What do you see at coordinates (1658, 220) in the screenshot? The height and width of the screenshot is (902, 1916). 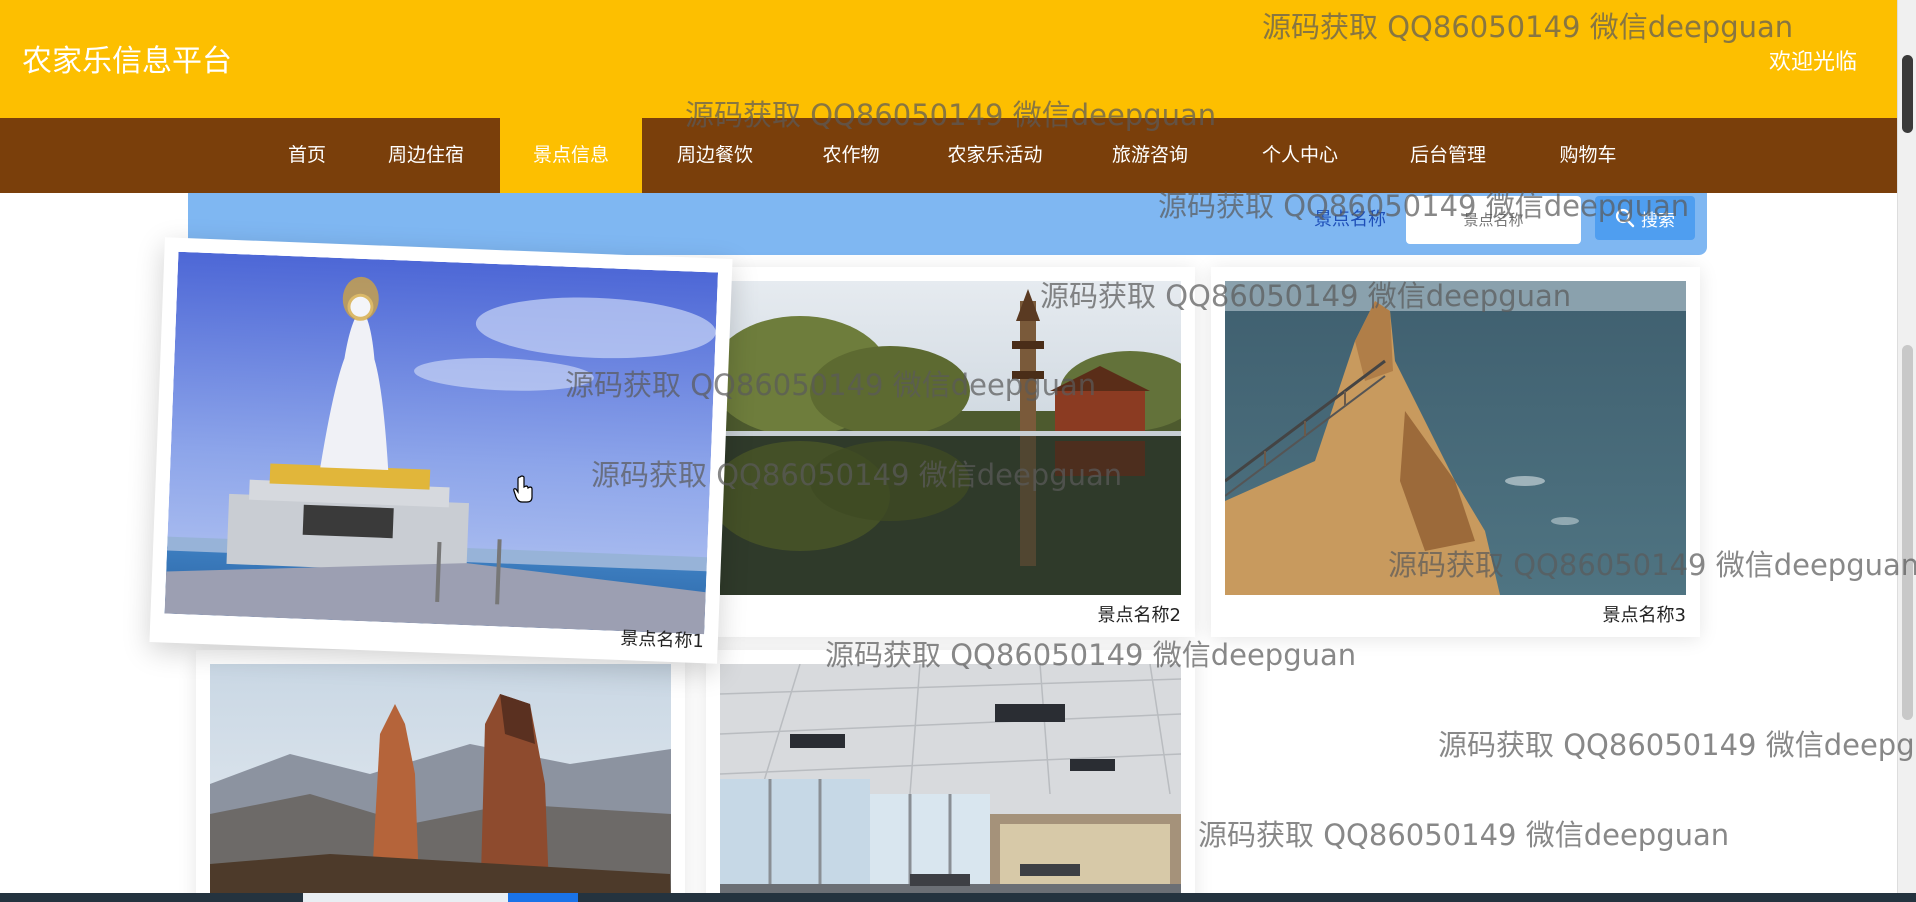 I see `search-button-label: 搜索` at bounding box center [1658, 220].